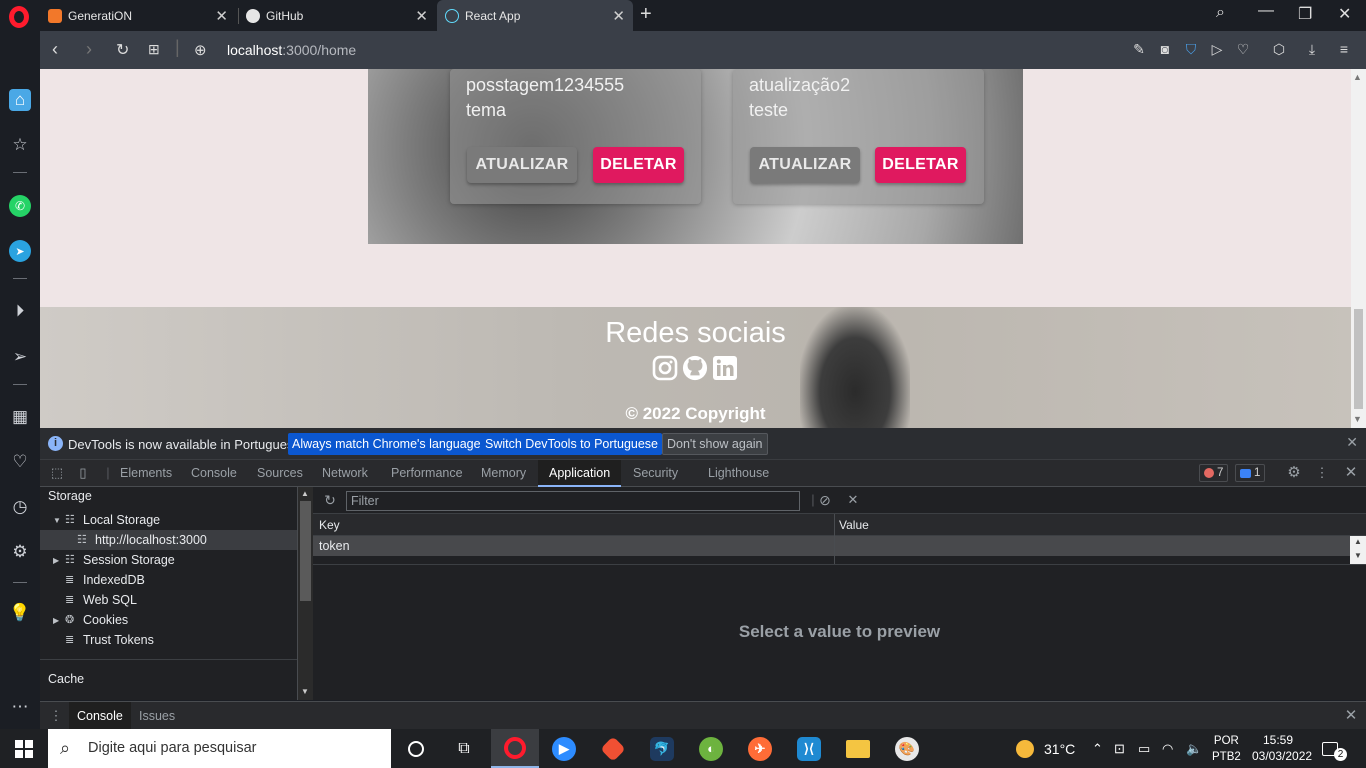  Describe the element at coordinates (725, 368) in the screenshot. I see `linkedin-icon` at that location.